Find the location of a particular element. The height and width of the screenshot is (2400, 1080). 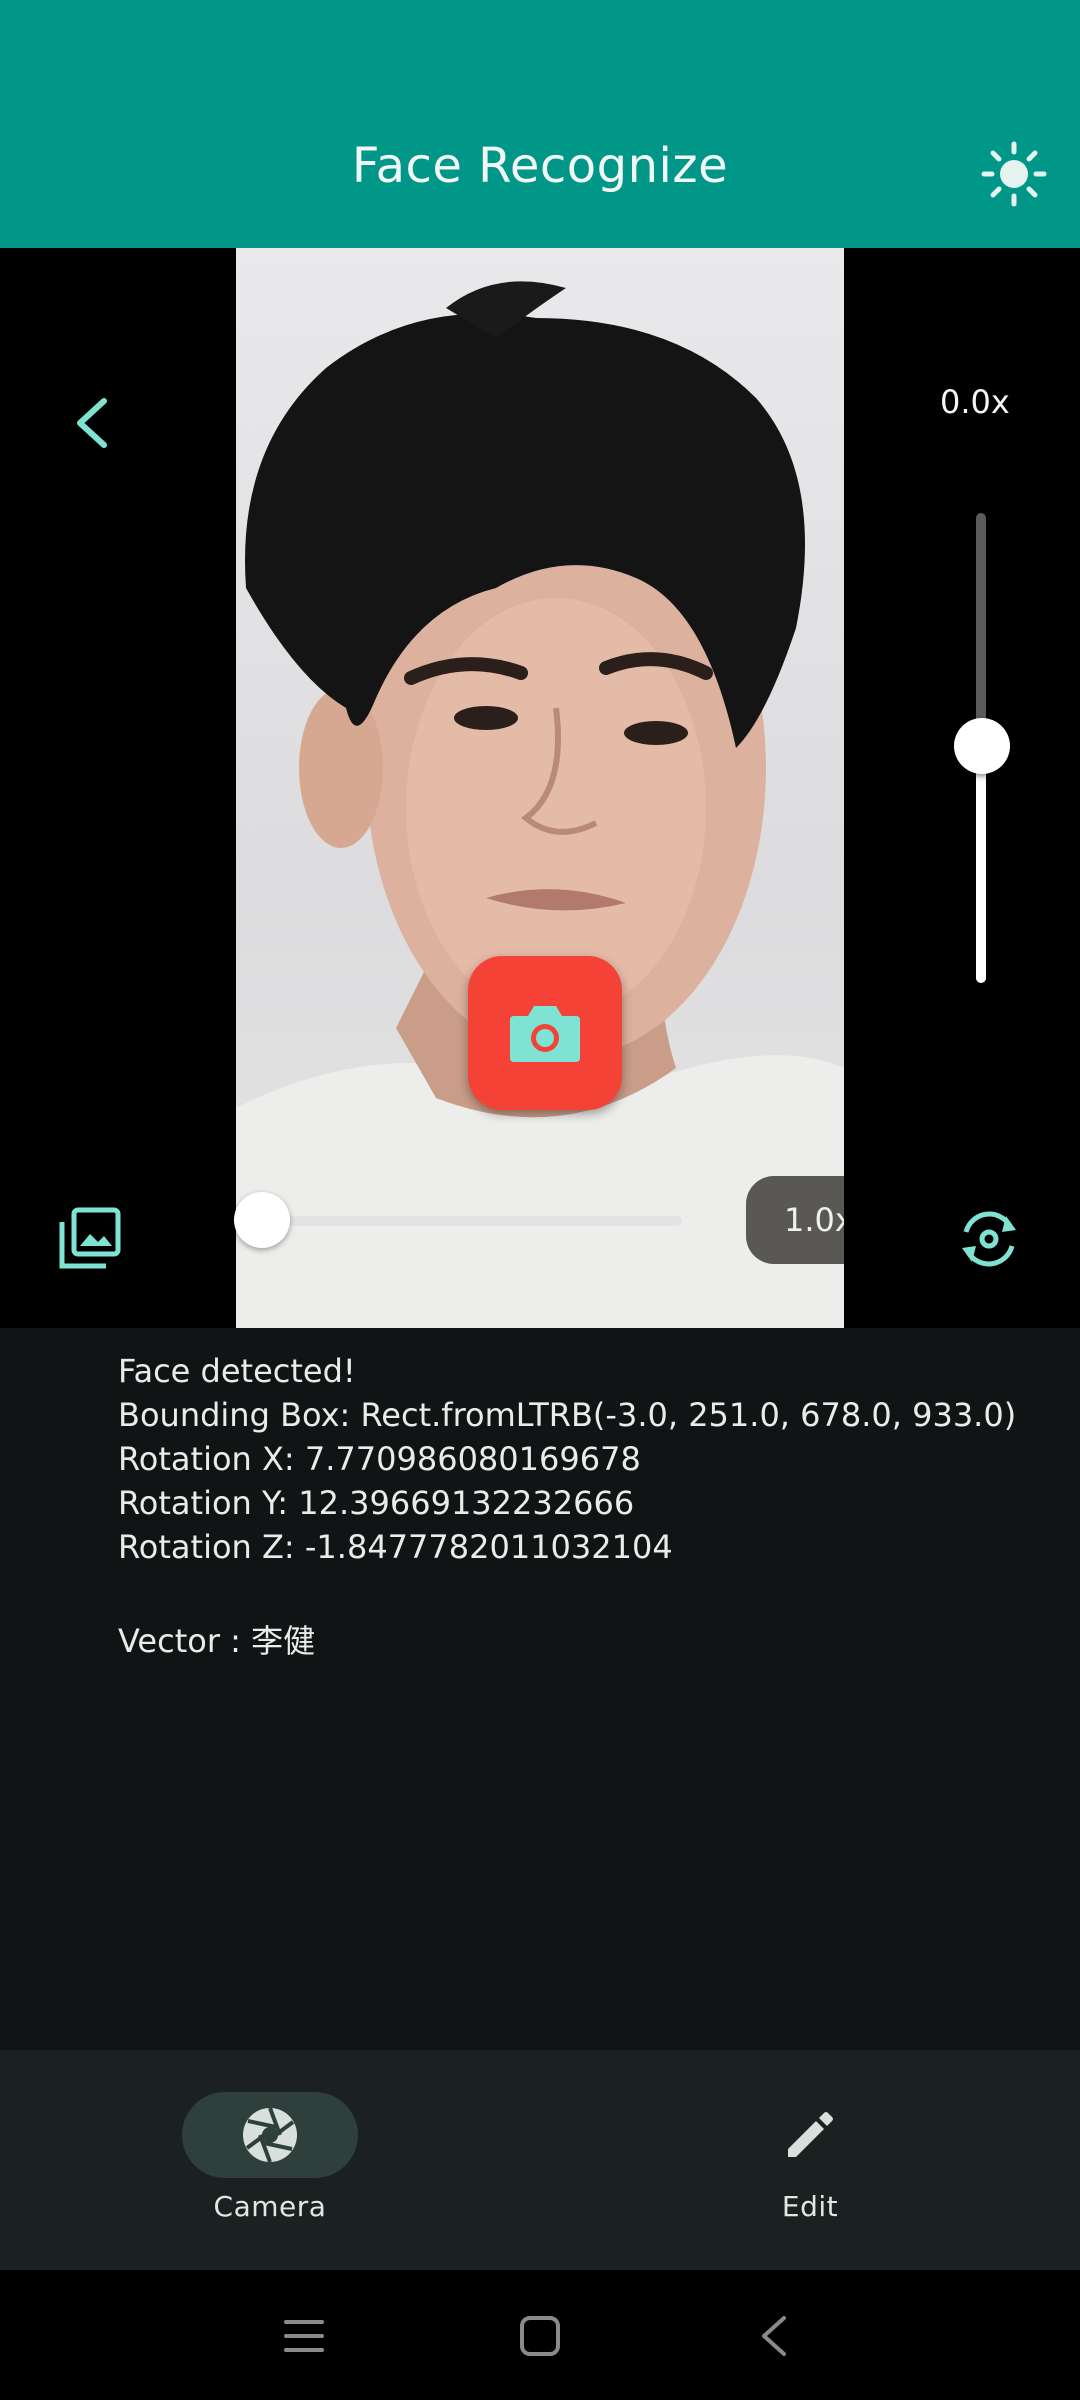

nav-label-edit: Edit is located at coordinates (810, 2206).